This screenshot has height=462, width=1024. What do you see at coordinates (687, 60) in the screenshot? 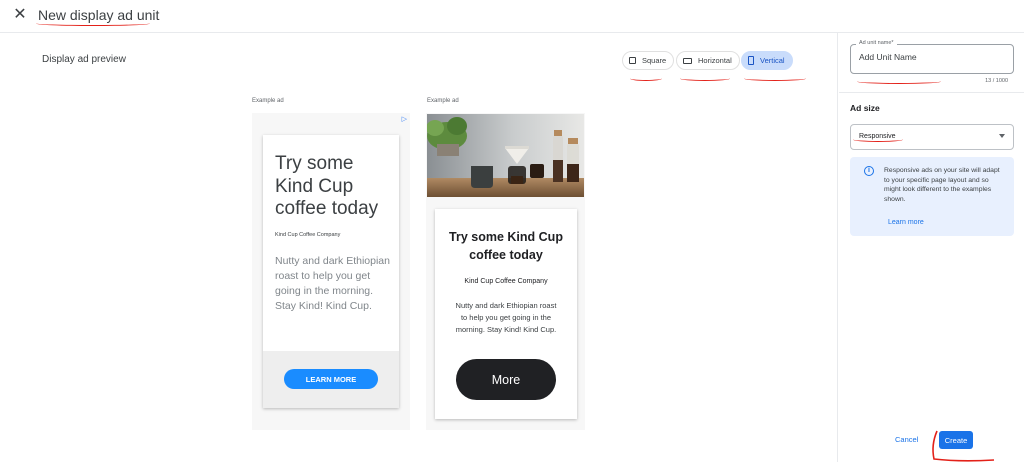
I see `horizontal-rect-icon` at bounding box center [687, 60].